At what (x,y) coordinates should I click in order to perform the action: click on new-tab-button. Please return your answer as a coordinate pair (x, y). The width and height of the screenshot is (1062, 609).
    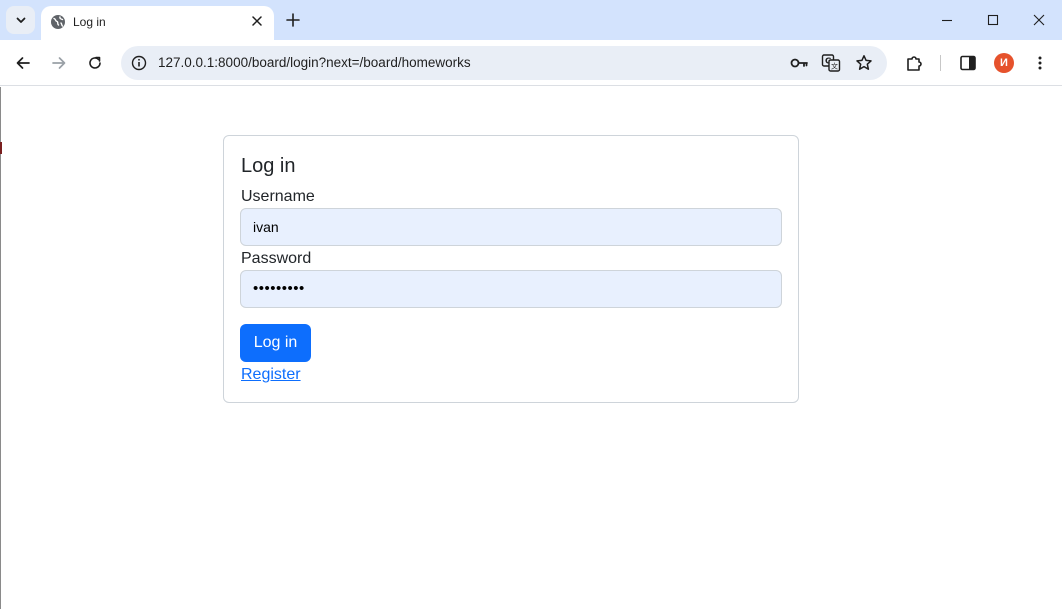
    Looking at the image, I should click on (293, 20).